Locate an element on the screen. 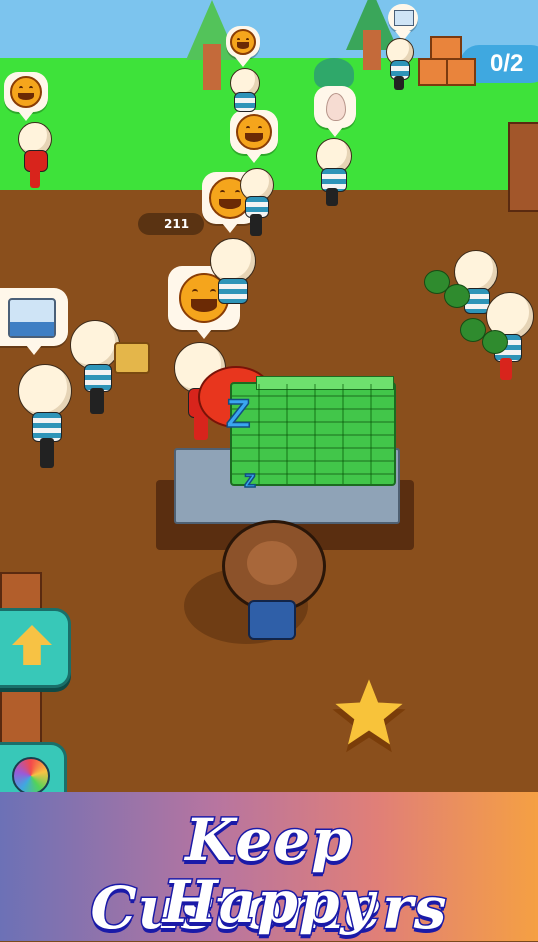  delivery-counter-text: 0/2 is located at coordinates (507, 63).